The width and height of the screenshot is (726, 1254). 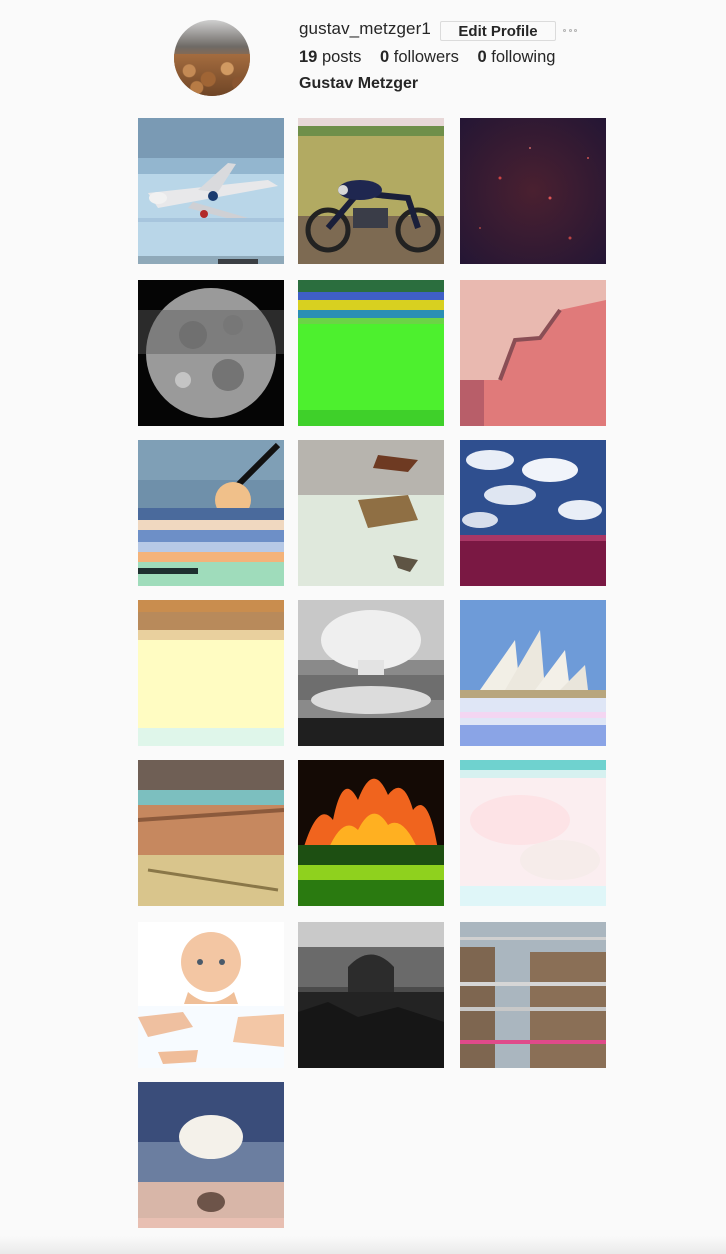 I want to click on post-nuclear-cloud, so click(x=211, y=1155).